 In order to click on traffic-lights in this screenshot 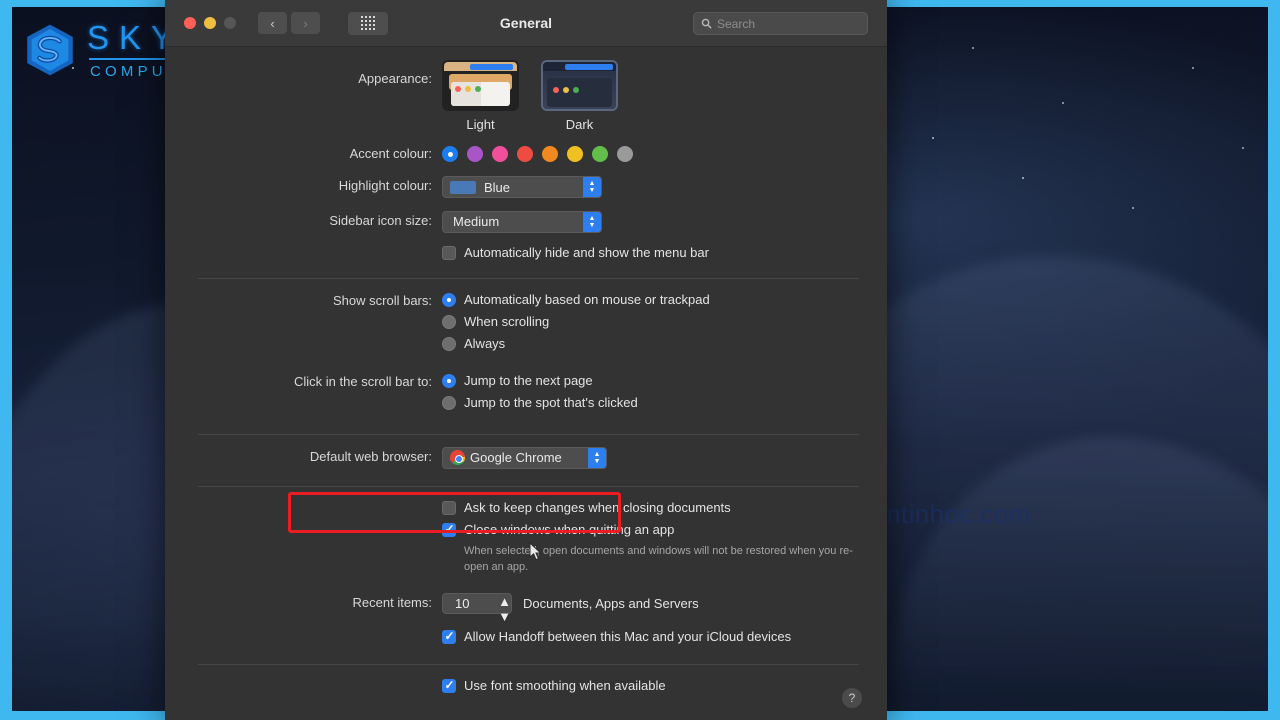, I will do `click(210, 23)`.